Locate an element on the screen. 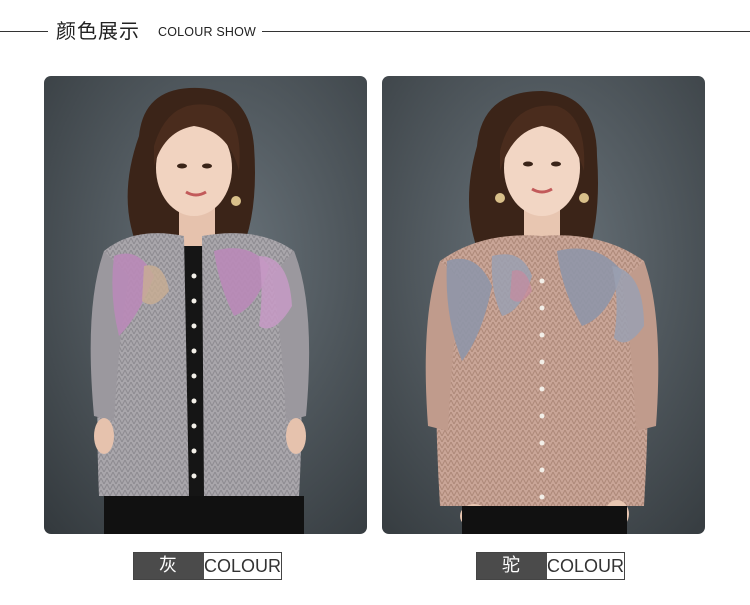 This screenshot has width=750, height=605. color-label-camel: 驼 色 COLOUR is located at coordinates (550, 577).